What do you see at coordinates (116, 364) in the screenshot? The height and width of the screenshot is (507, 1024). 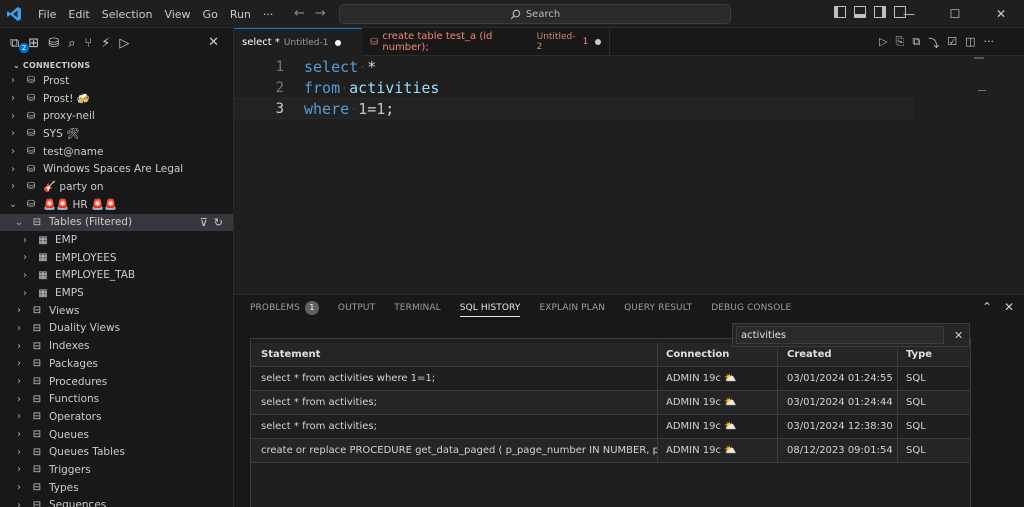 I see `folder-packages: › ⊟ Packages` at bounding box center [116, 364].